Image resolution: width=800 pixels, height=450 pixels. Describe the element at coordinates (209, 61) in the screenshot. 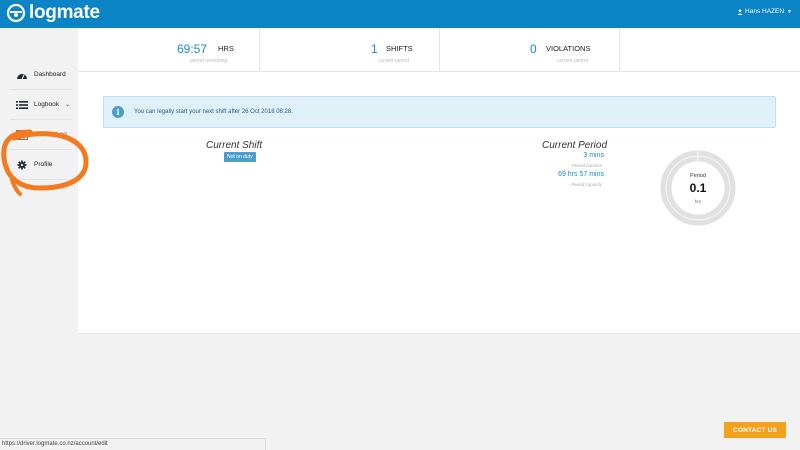

I see `stat-caption: period remaining` at that location.